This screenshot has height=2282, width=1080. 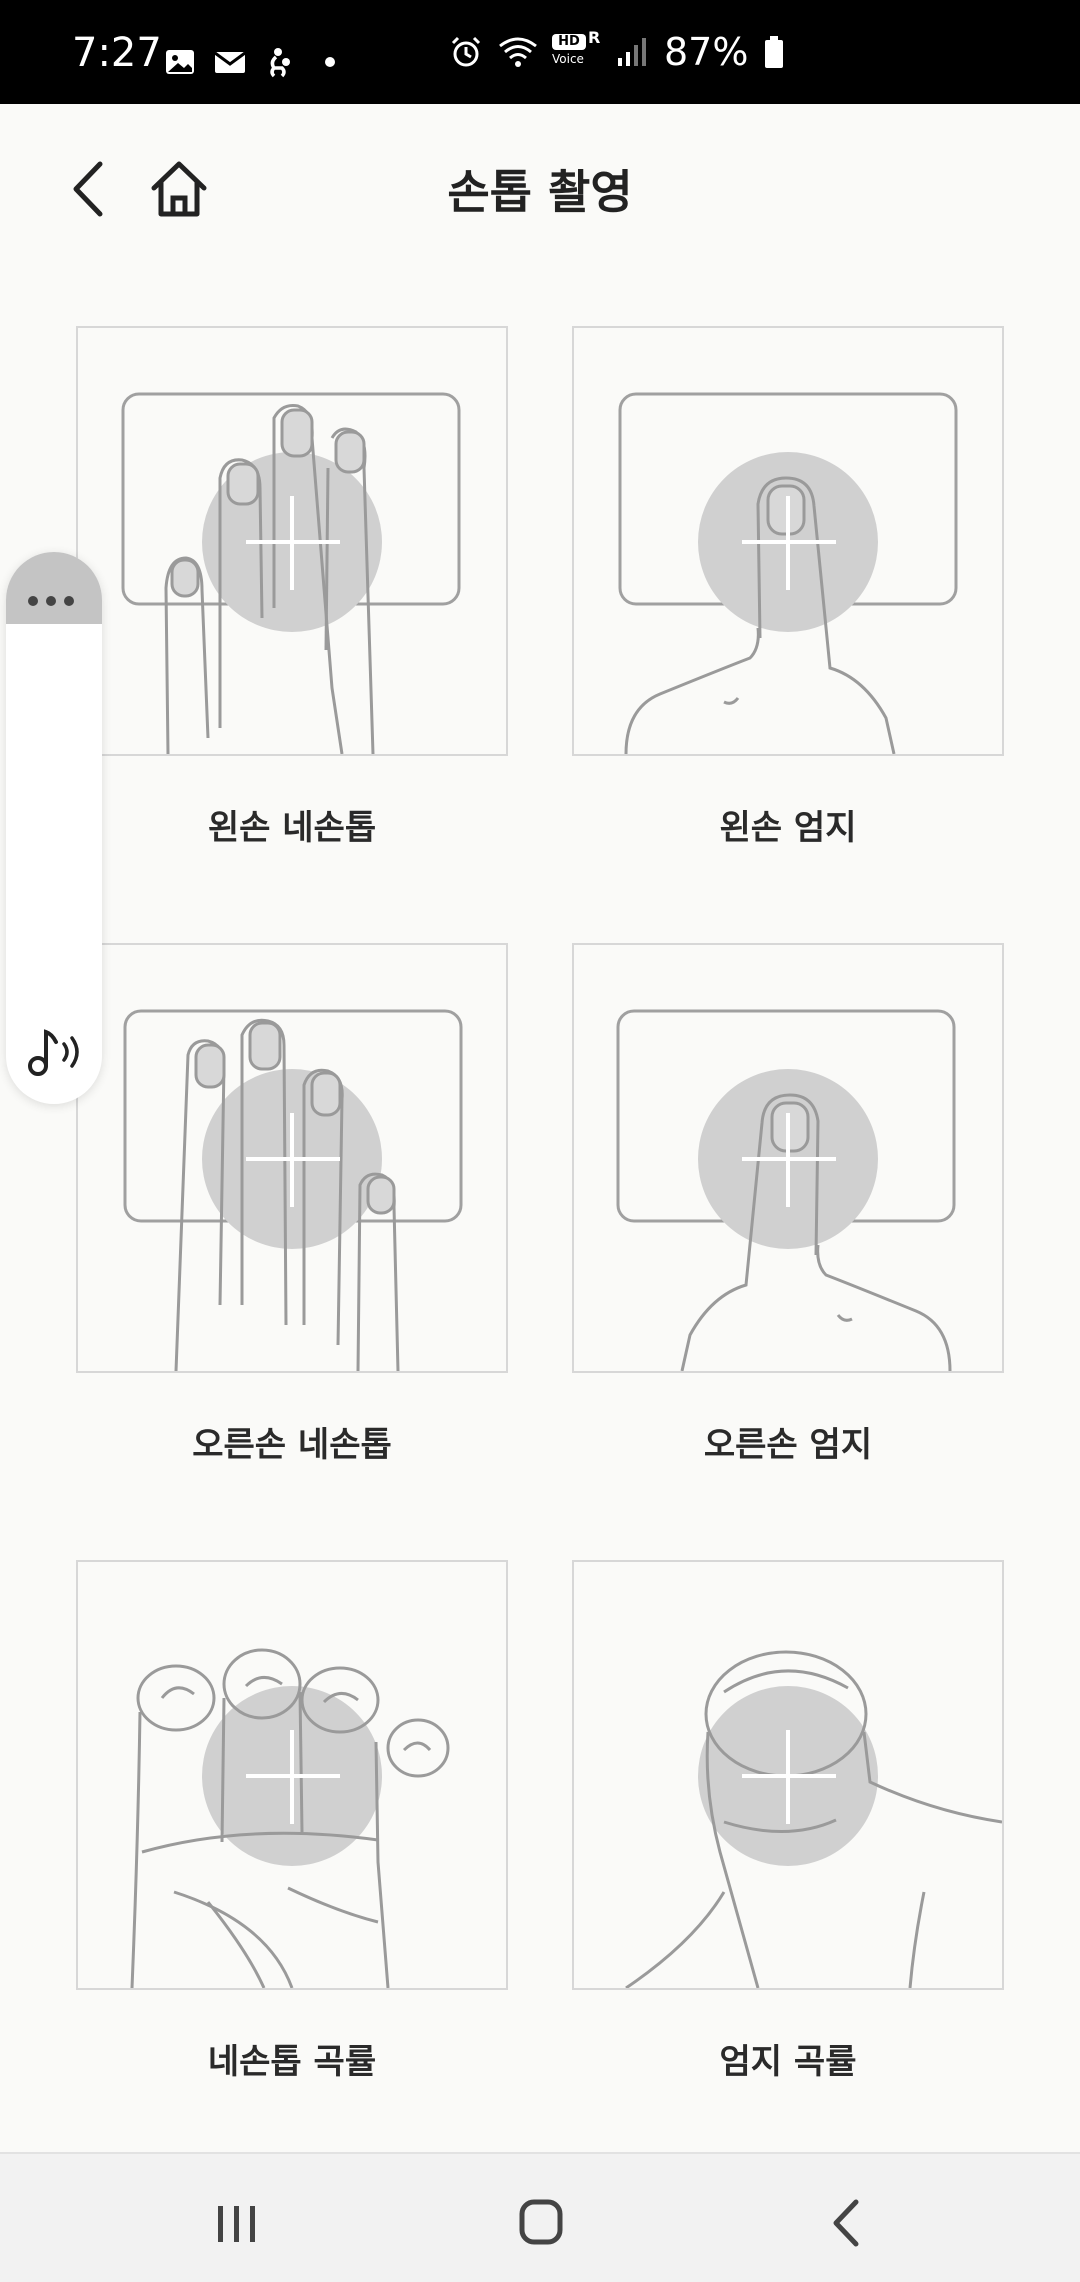 What do you see at coordinates (330, 62) in the screenshot?
I see `dot-icon` at bounding box center [330, 62].